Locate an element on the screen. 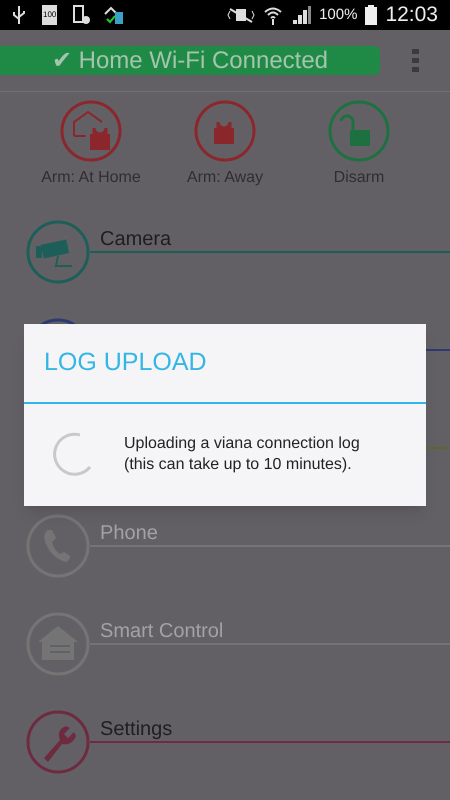 This screenshot has height=800, width=450. battery-icon is located at coordinates (371, 15).